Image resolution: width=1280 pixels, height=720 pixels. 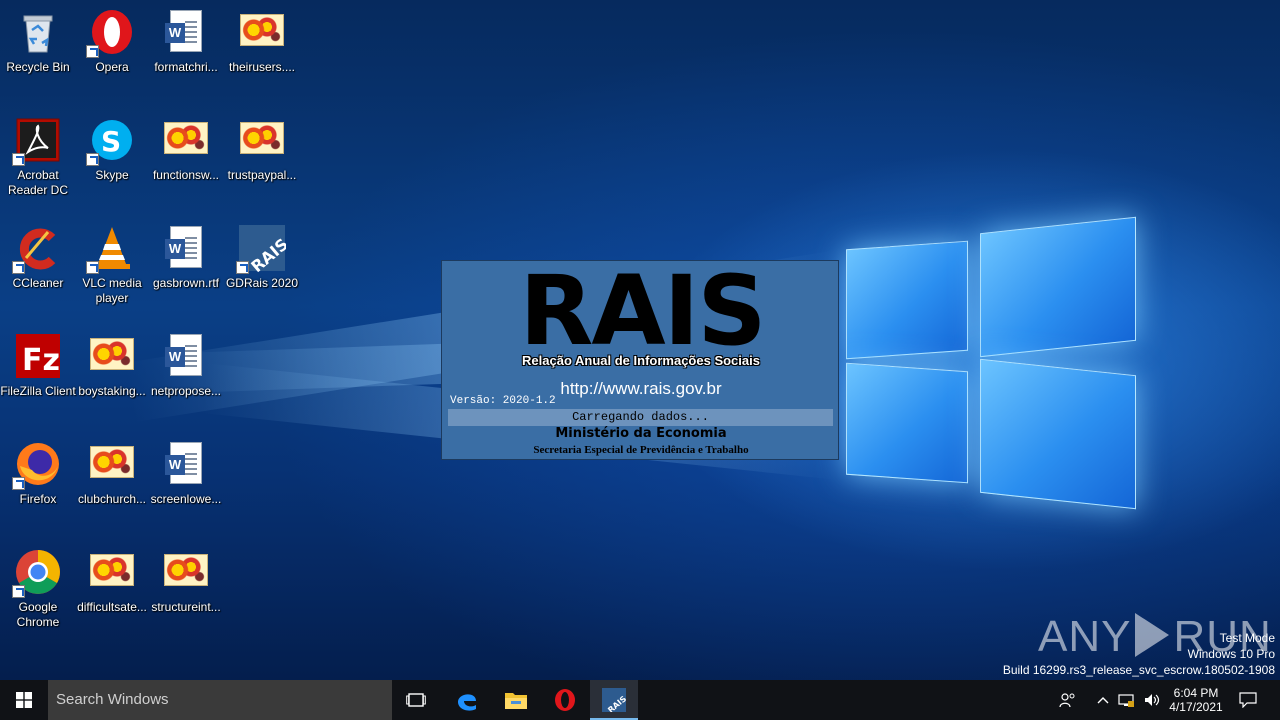 I want to click on splash-version: Versão: 2020-1.2, so click(x=503, y=401).